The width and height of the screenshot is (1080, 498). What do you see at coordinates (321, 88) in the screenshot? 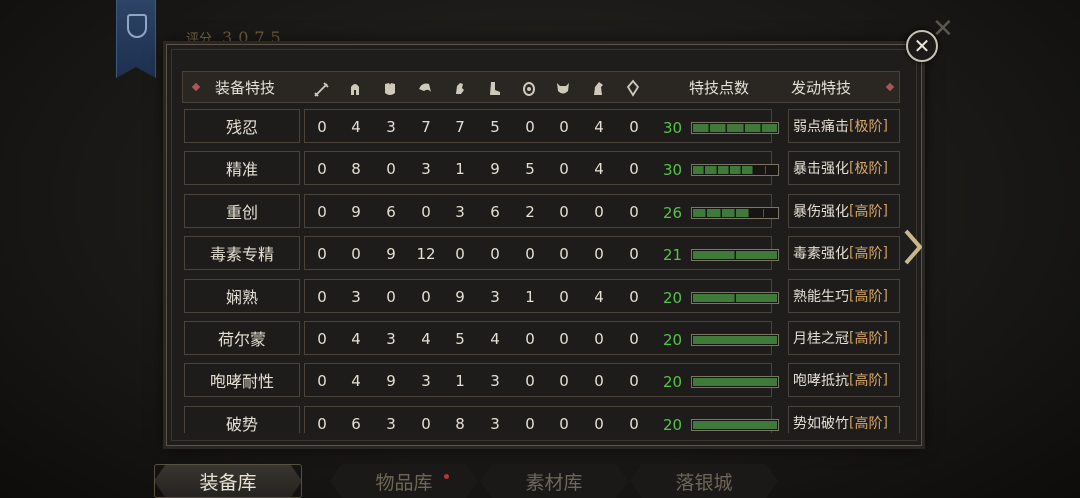
I see `sword-icon` at bounding box center [321, 88].